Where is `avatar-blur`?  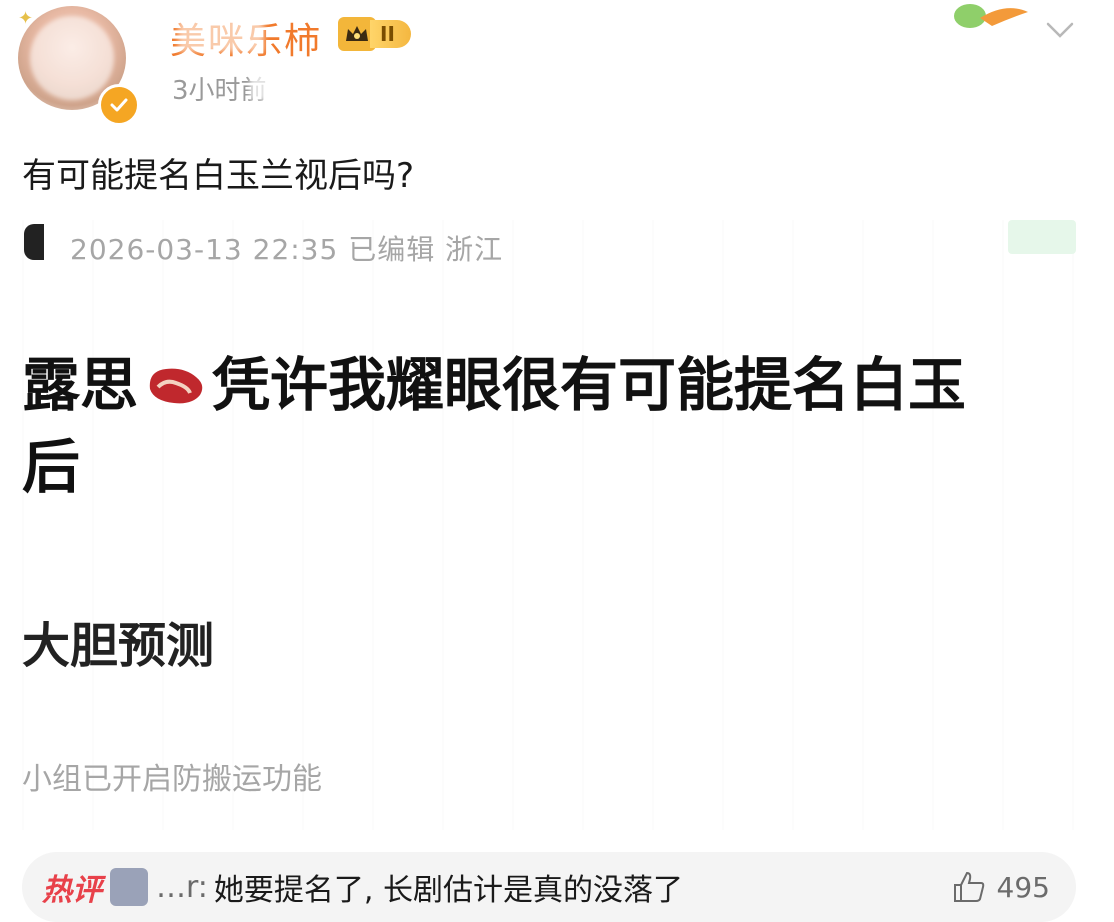 avatar-blur is located at coordinates (72, 58).